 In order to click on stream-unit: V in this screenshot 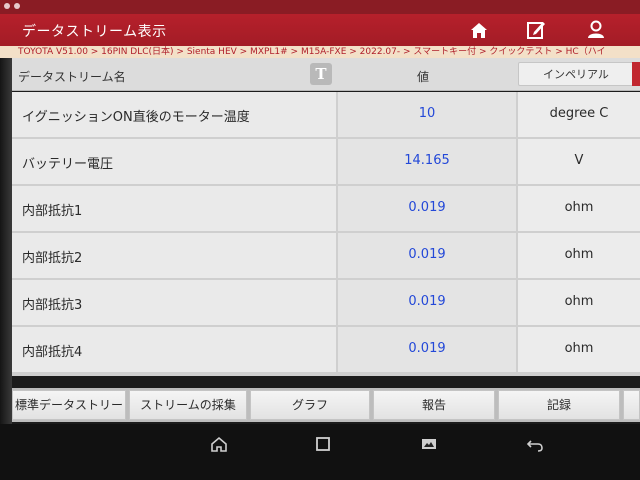, I will do `click(579, 160)`.